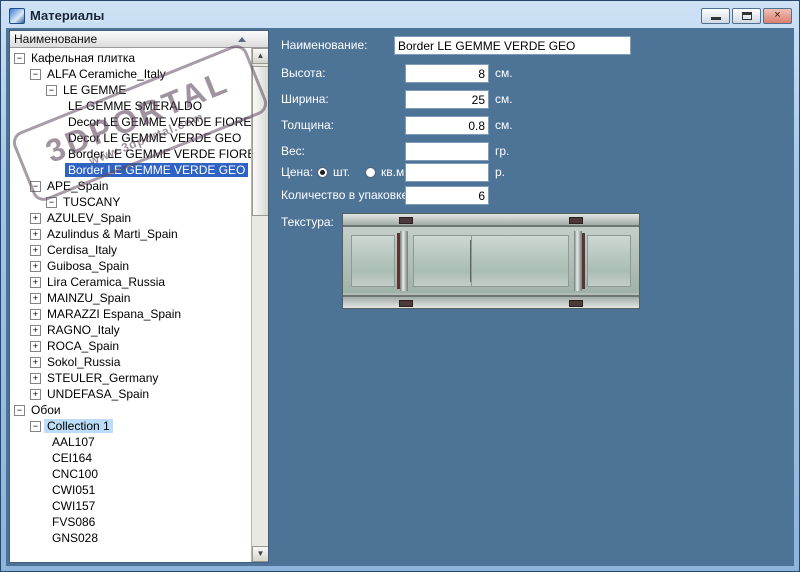 The height and width of the screenshot is (572, 800). Describe the element at coordinates (260, 141) in the screenshot. I see `scrollbar-thumb` at that location.